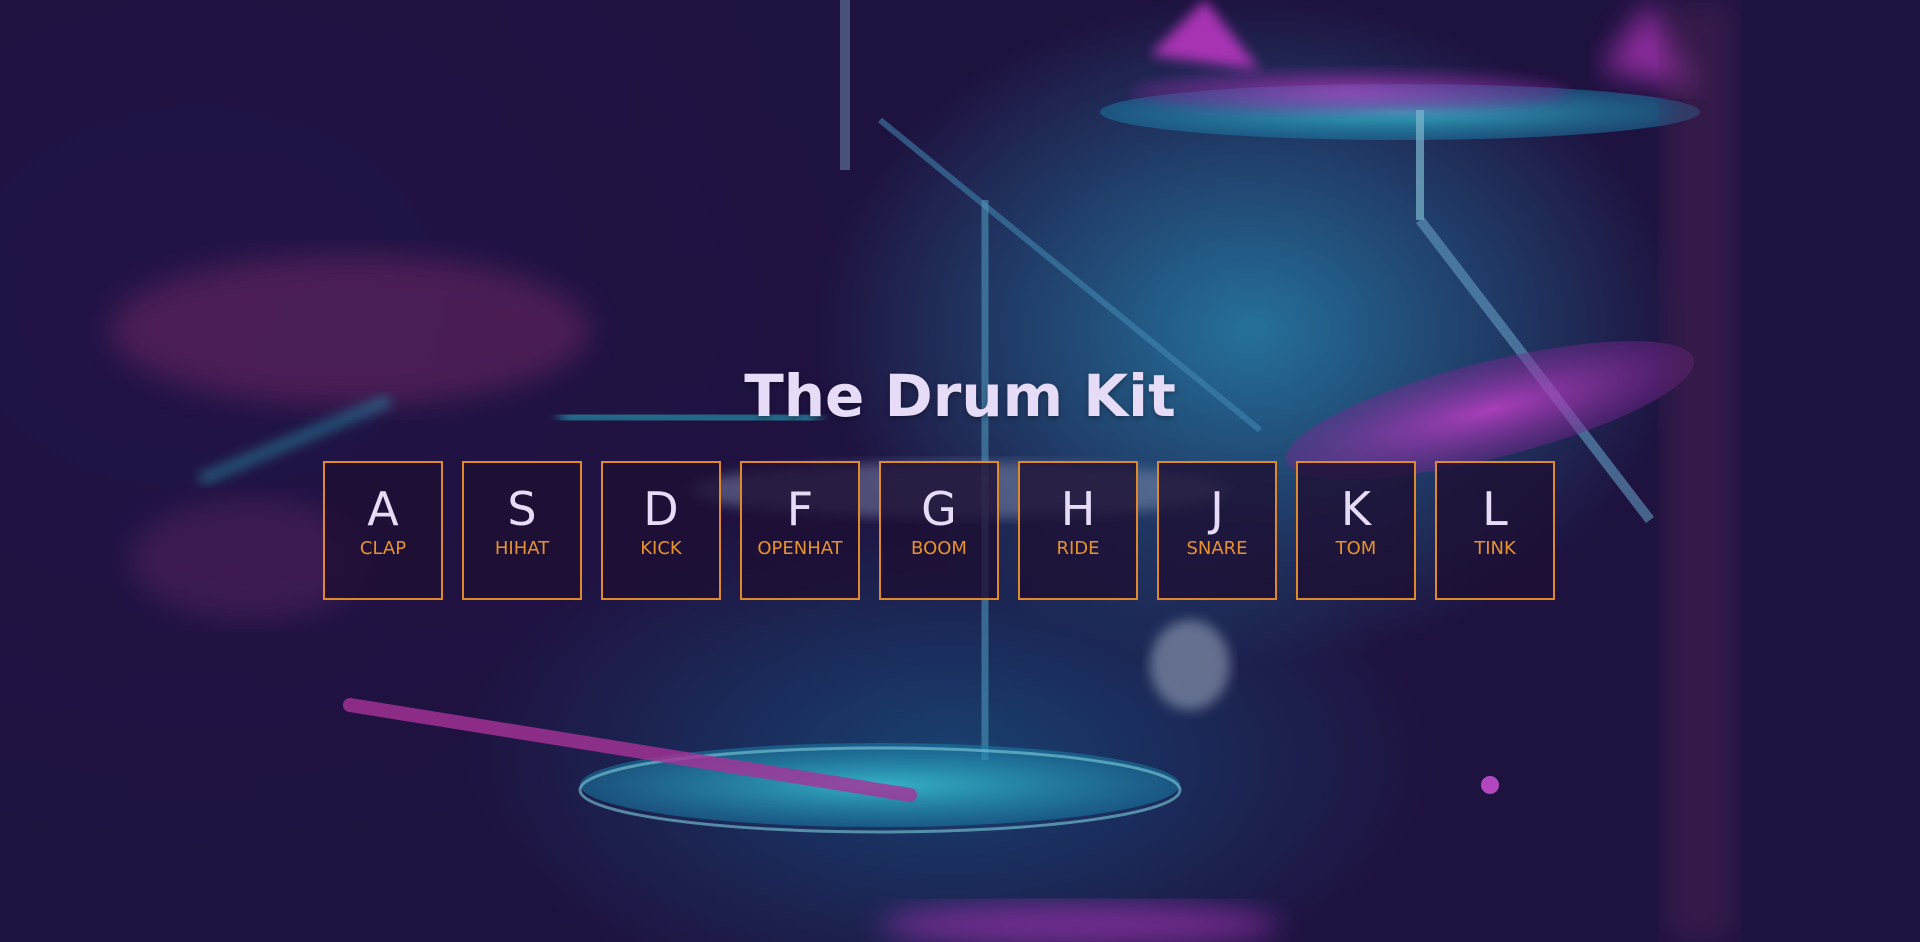 The height and width of the screenshot is (942, 1920). I want to click on drum-key-g: G BOOM, so click(939, 530).